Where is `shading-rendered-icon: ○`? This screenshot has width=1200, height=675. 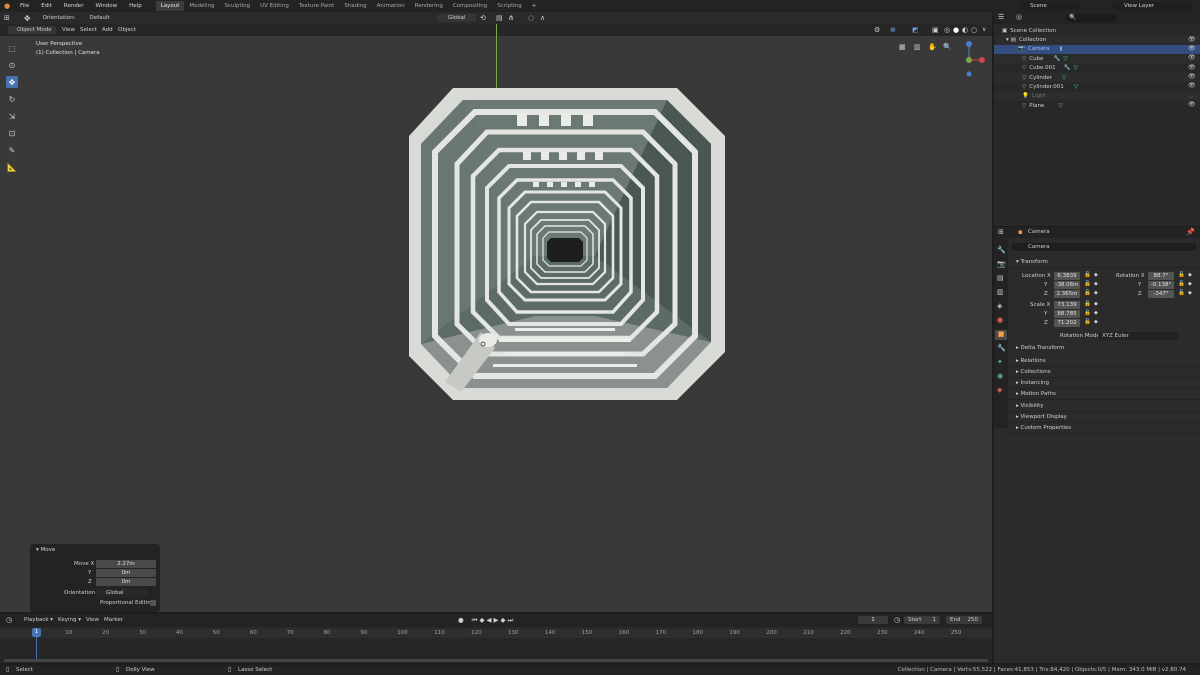 shading-rendered-icon: ○ is located at coordinates (974, 30).